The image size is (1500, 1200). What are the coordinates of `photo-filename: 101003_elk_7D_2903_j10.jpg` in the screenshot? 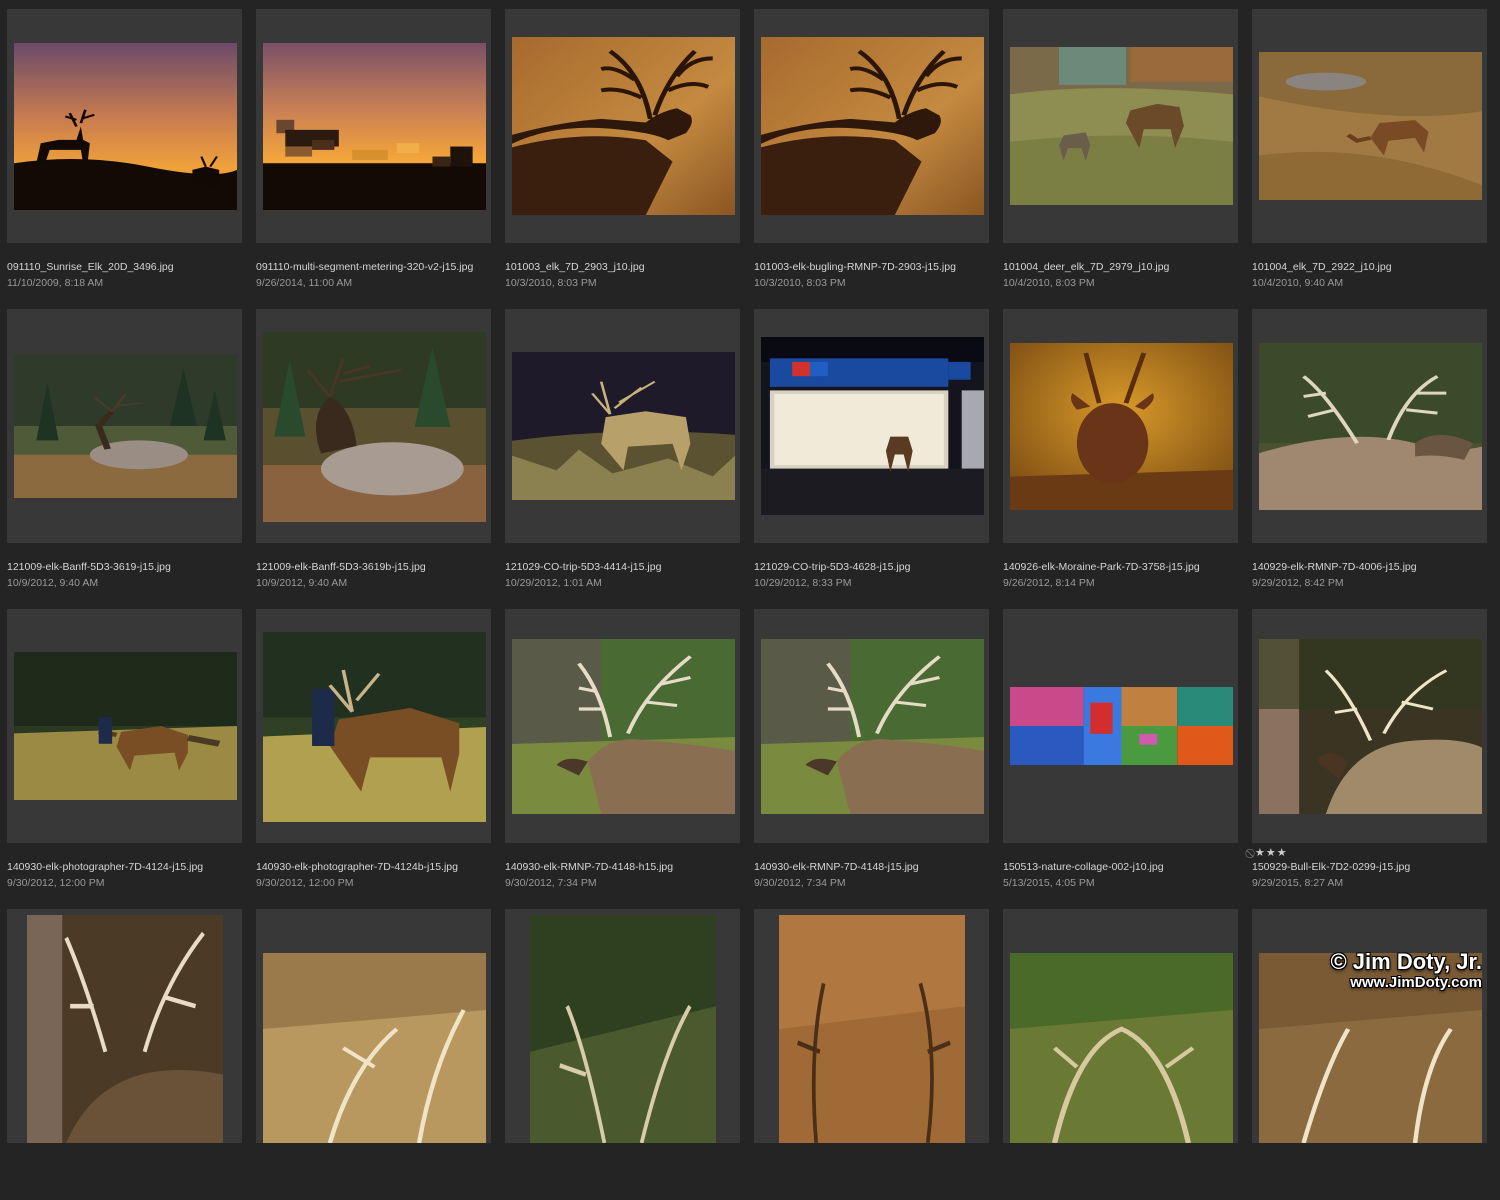 It's located at (575, 267).